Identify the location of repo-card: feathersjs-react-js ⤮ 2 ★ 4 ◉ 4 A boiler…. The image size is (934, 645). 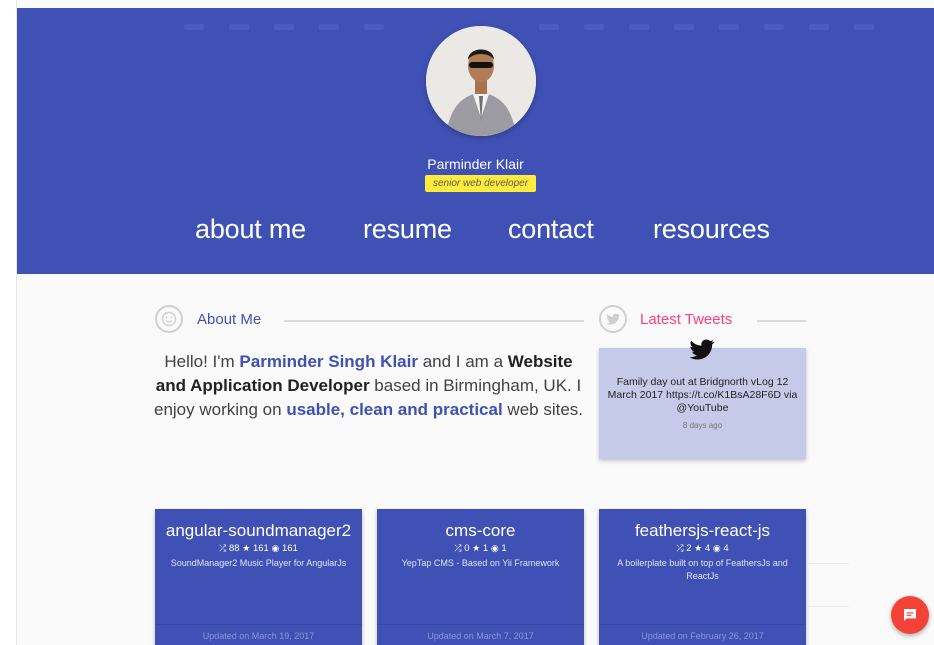
(702, 577).